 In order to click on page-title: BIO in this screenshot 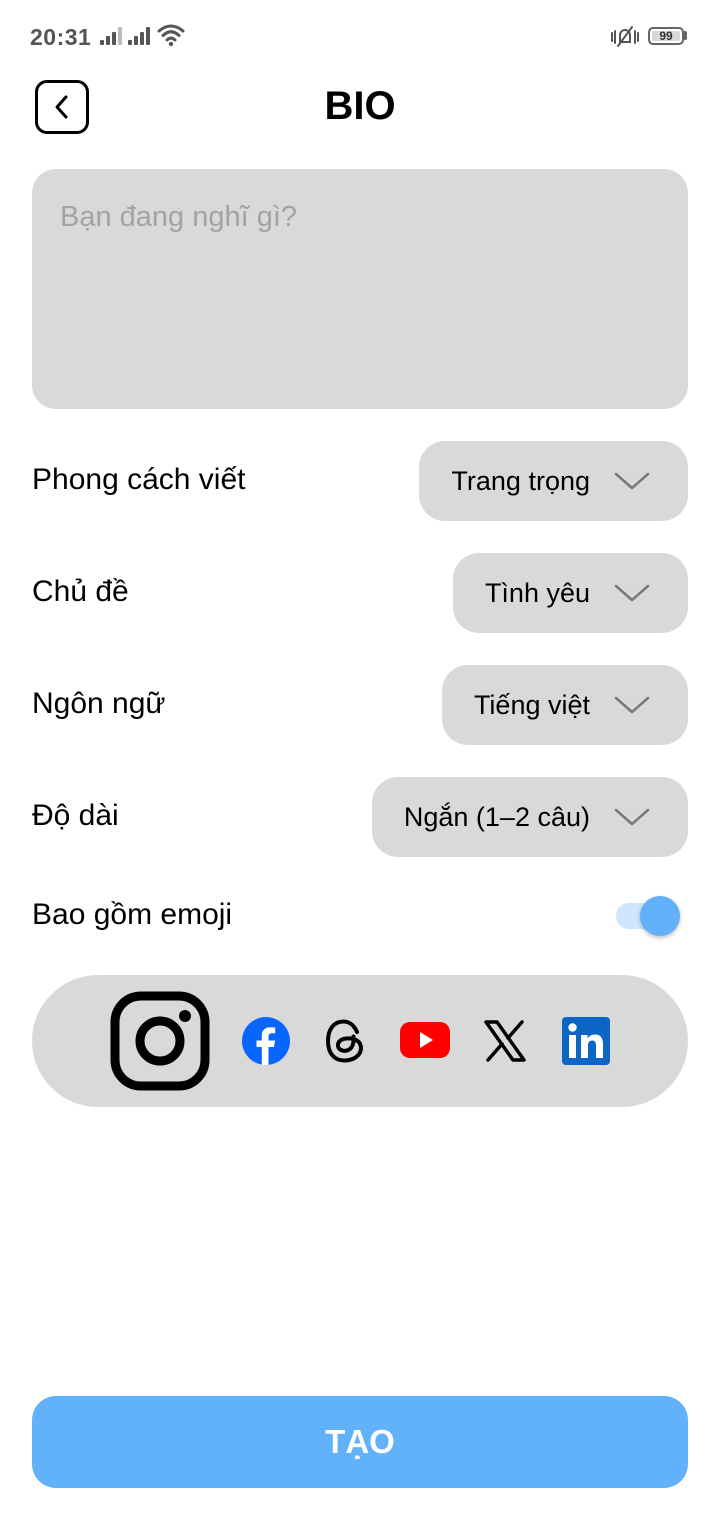, I will do `click(360, 106)`.